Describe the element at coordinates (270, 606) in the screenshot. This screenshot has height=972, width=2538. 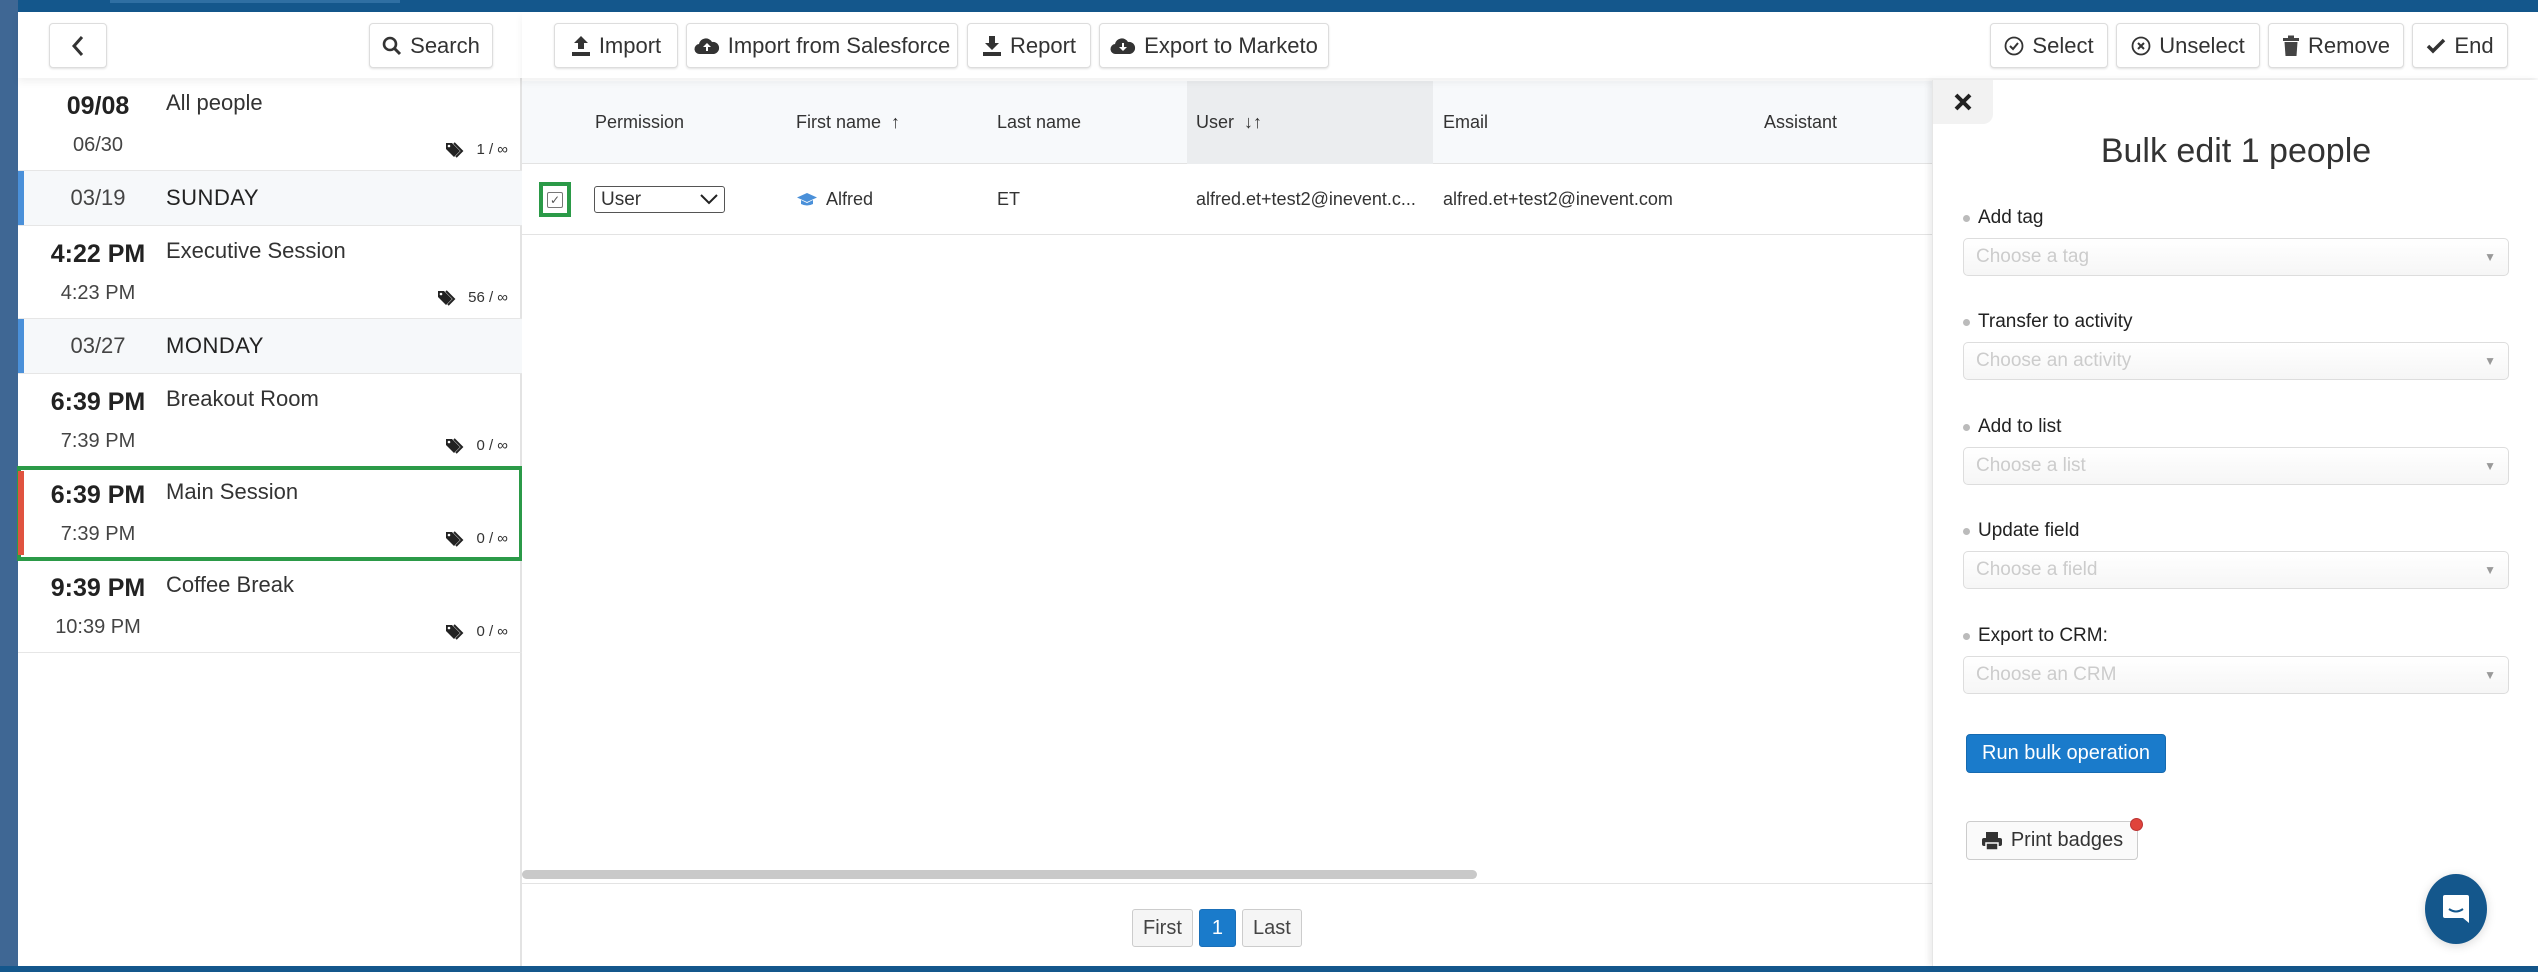
I see `activity-item-coffee-break: 9:39 PM Coffee Break 10:39 PM 0 / ∞` at that location.